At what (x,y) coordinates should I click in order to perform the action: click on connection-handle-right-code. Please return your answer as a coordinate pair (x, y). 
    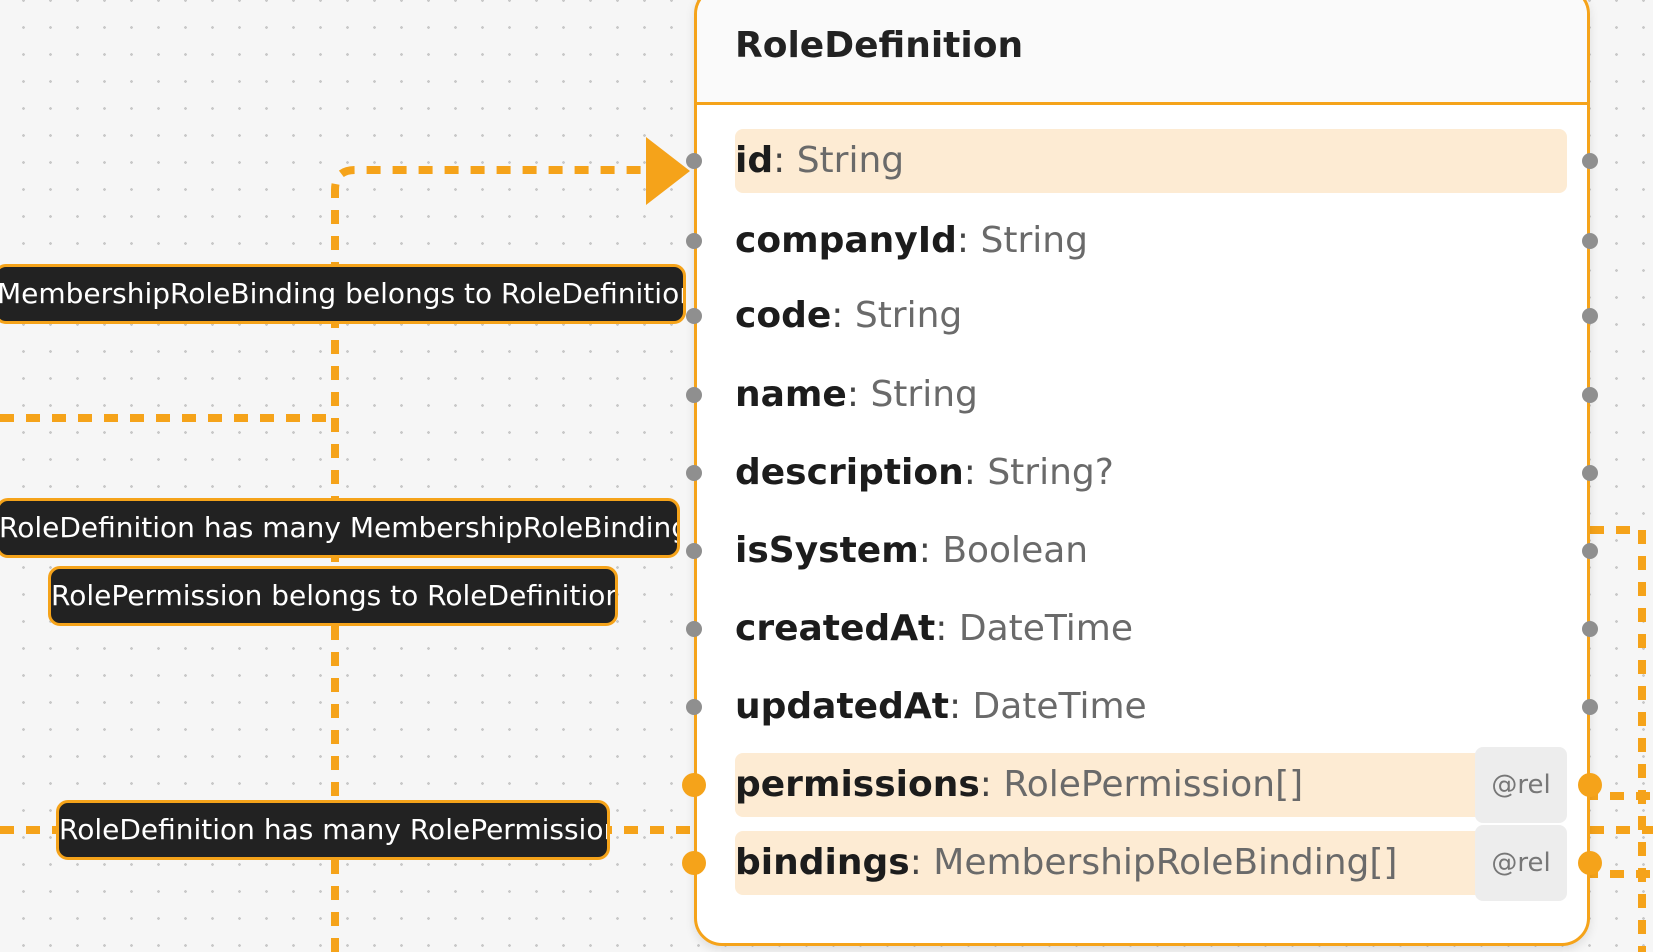
    Looking at the image, I should click on (1590, 316).